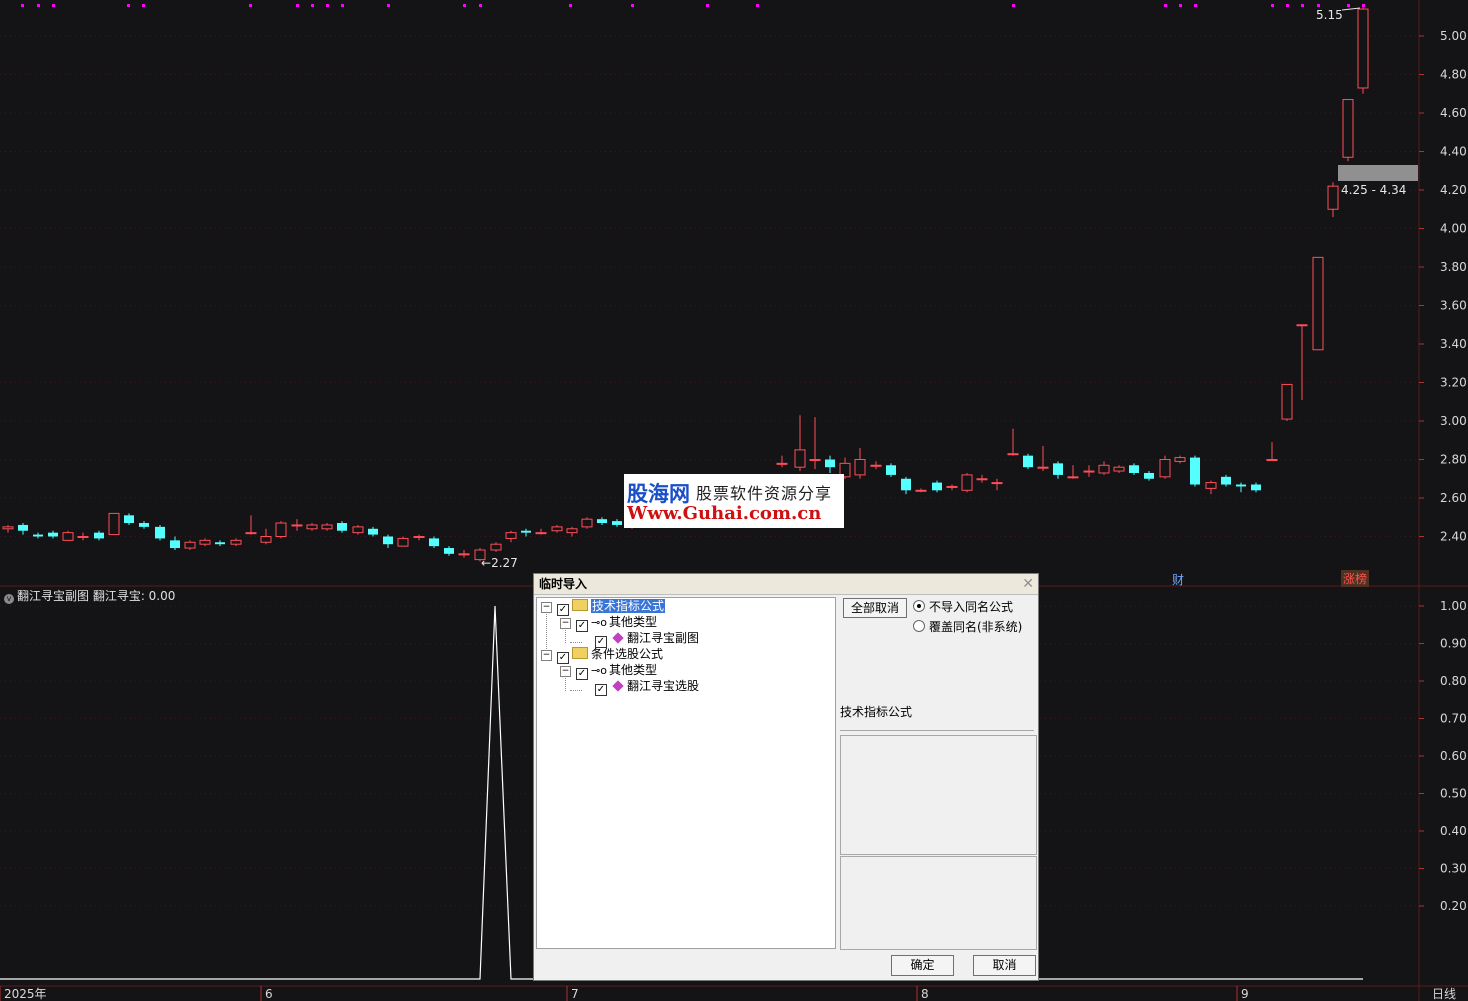 This screenshot has height=1001, width=1468. Describe the element at coordinates (618, 686) in the screenshot. I see `formula-icon` at that location.